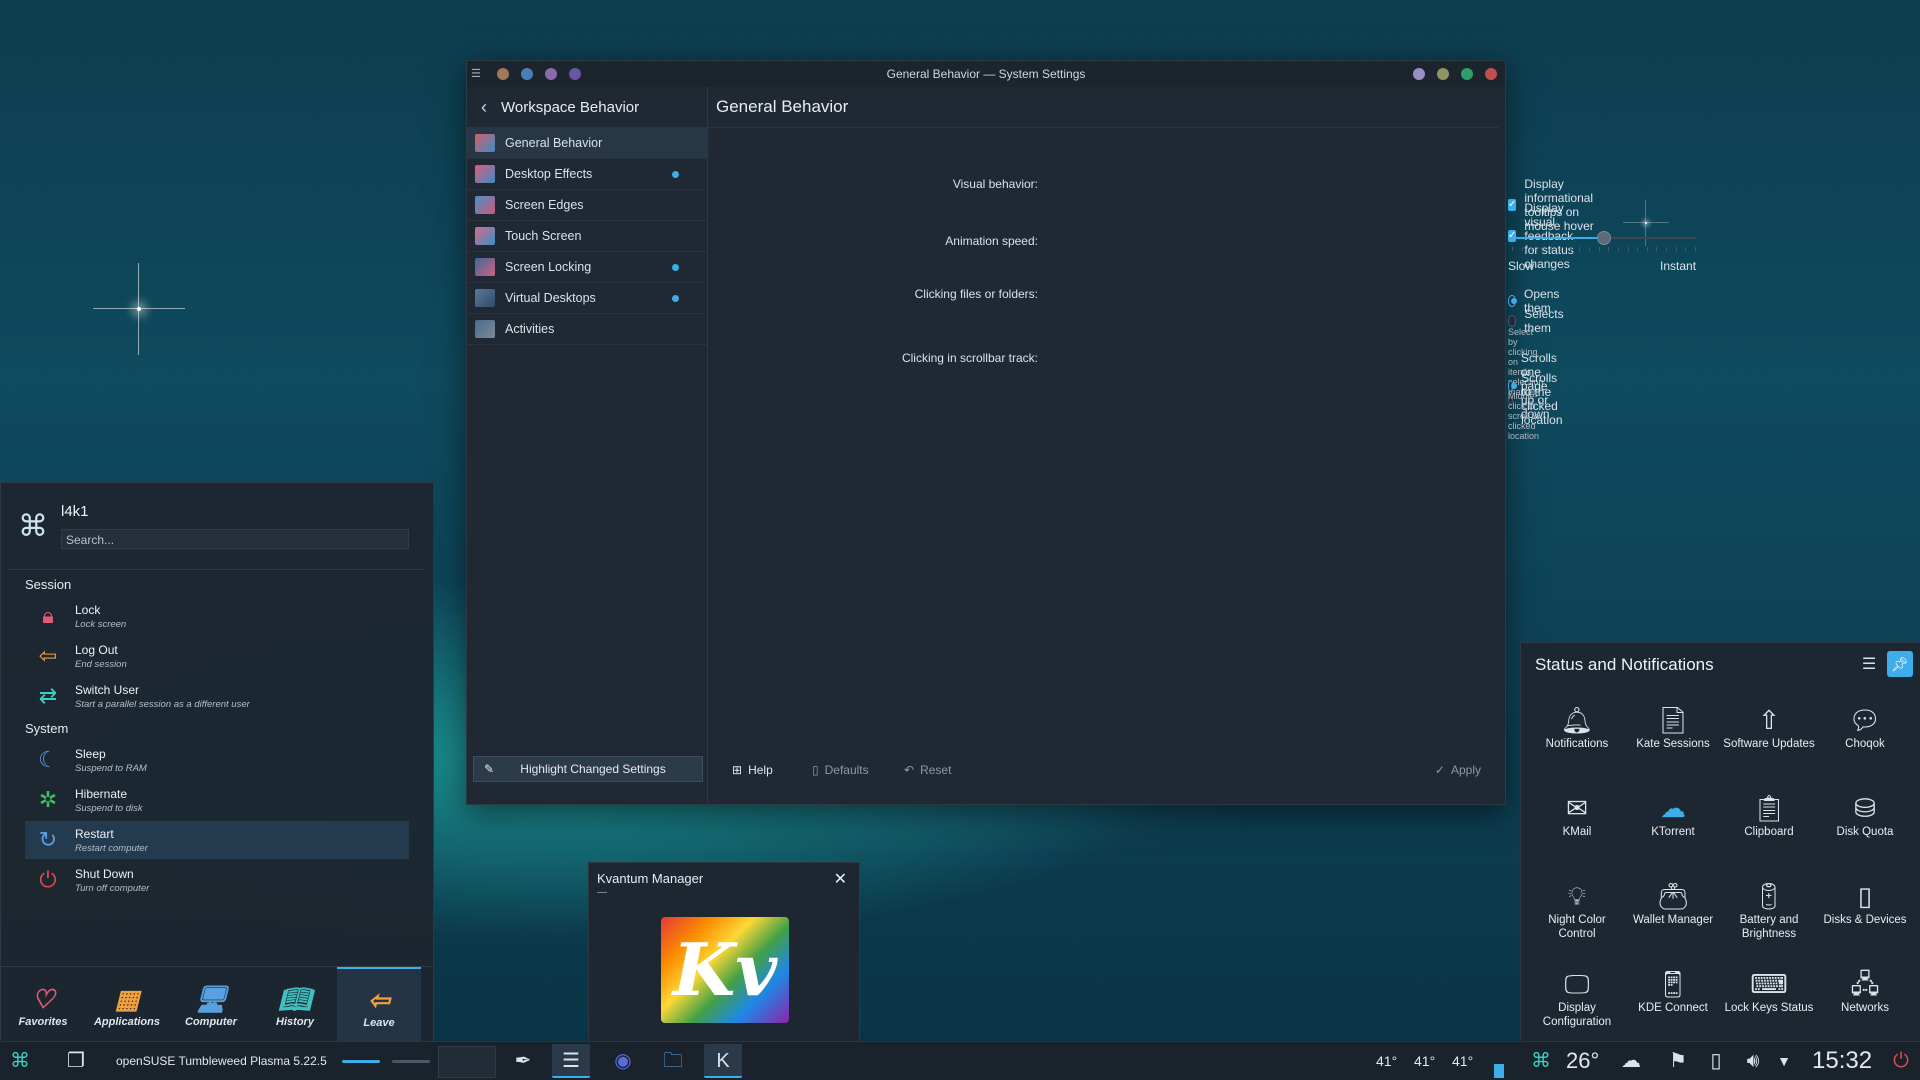 This screenshot has height=1080, width=1920. I want to click on window-titlebar: ☰ General Behavior — System Settings, so click(986, 74).